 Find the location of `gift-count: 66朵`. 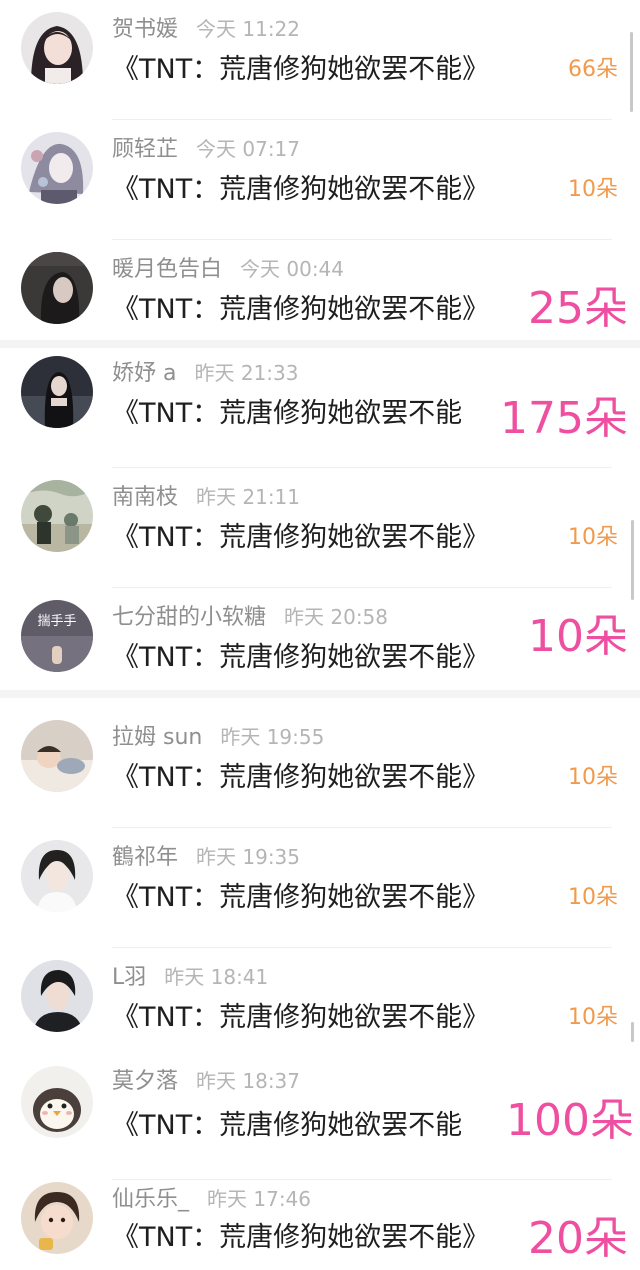

gift-count: 66朵 is located at coordinates (593, 69).